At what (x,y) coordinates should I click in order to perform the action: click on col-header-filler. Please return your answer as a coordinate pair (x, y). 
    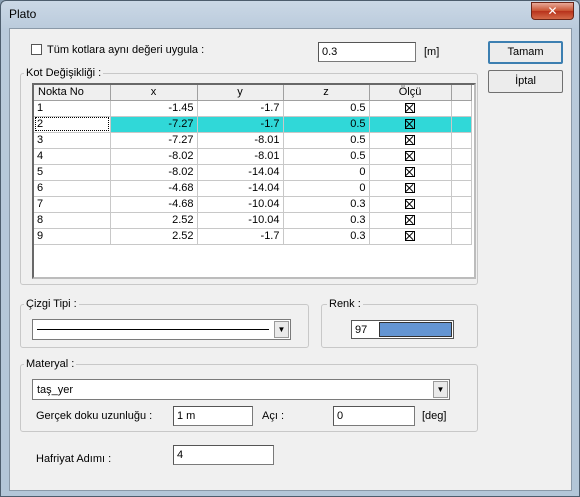
    Looking at the image, I should click on (461, 93).